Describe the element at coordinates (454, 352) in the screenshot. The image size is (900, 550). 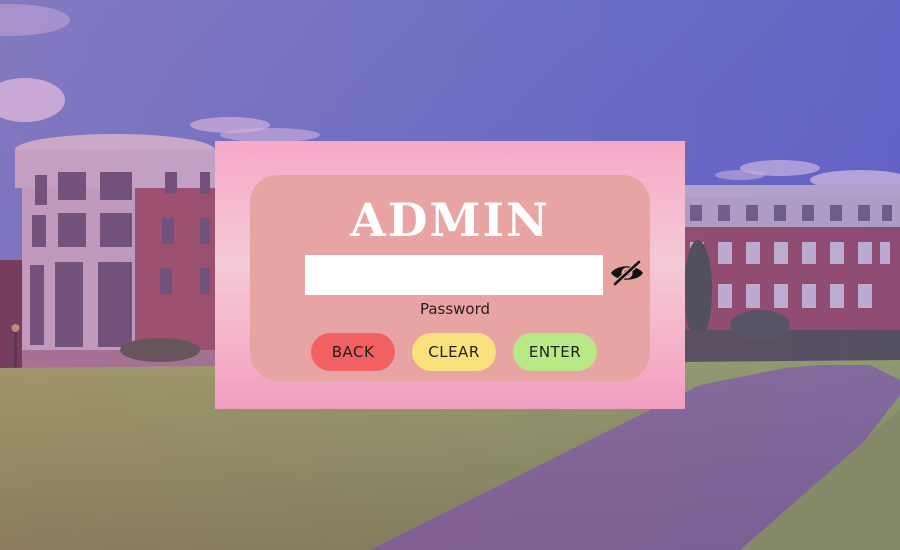
I see `clear-button: CLEAR` at that location.